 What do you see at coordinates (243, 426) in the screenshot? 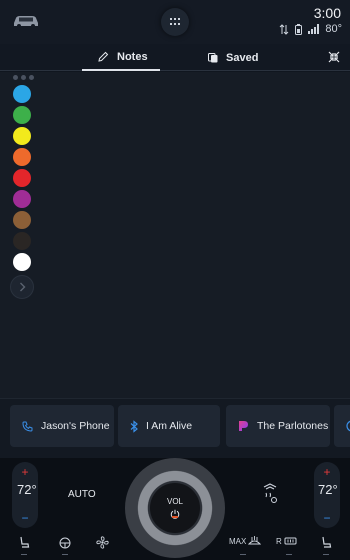
I see `pandora-icon` at bounding box center [243, 426].